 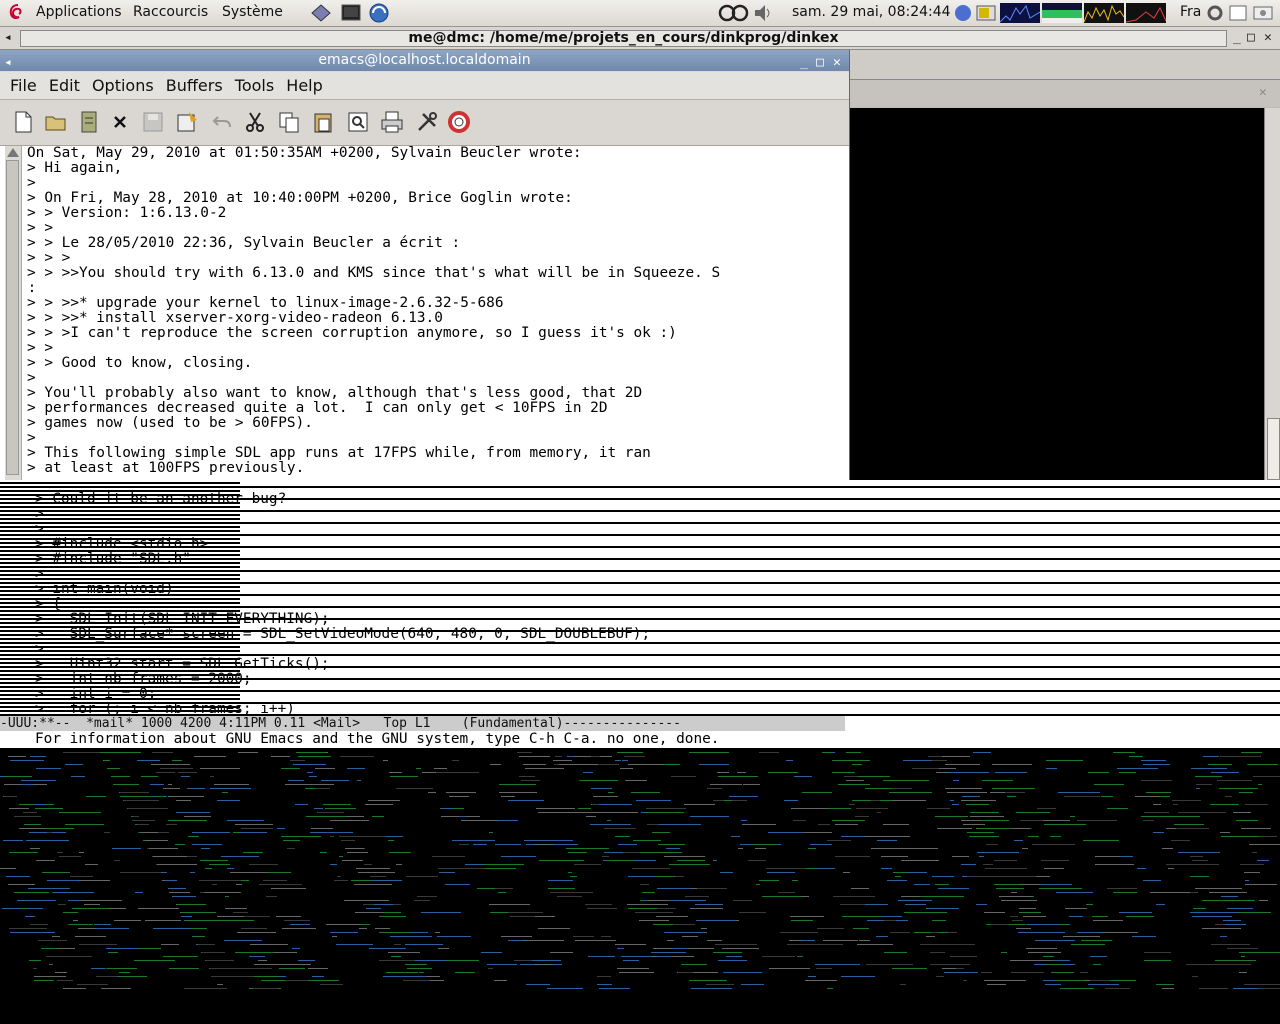 I want to click on emacs-window-menu-icon: ◂, so click(x=8, y=62).